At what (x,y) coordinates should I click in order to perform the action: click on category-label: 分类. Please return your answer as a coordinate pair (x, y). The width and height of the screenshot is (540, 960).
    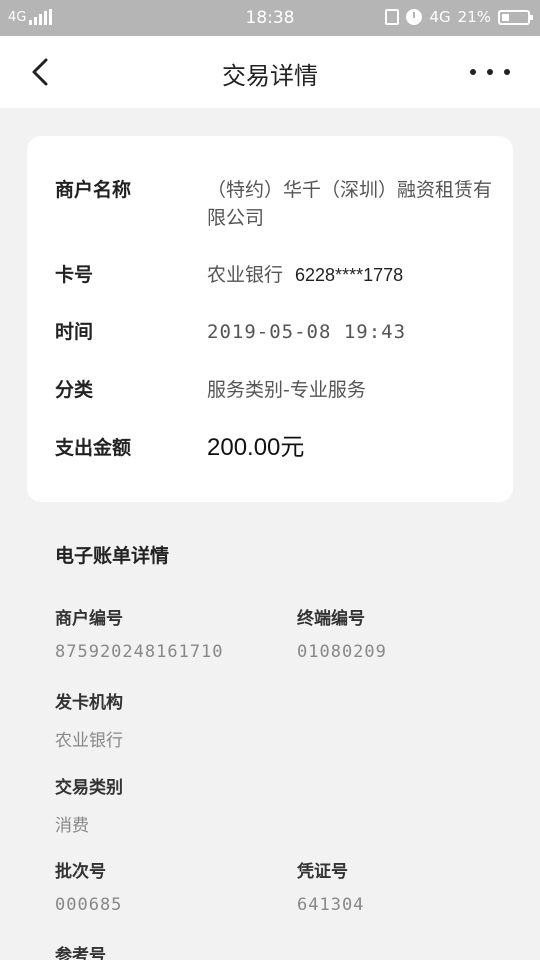
    Looking at the image, I should click on (74, 390).